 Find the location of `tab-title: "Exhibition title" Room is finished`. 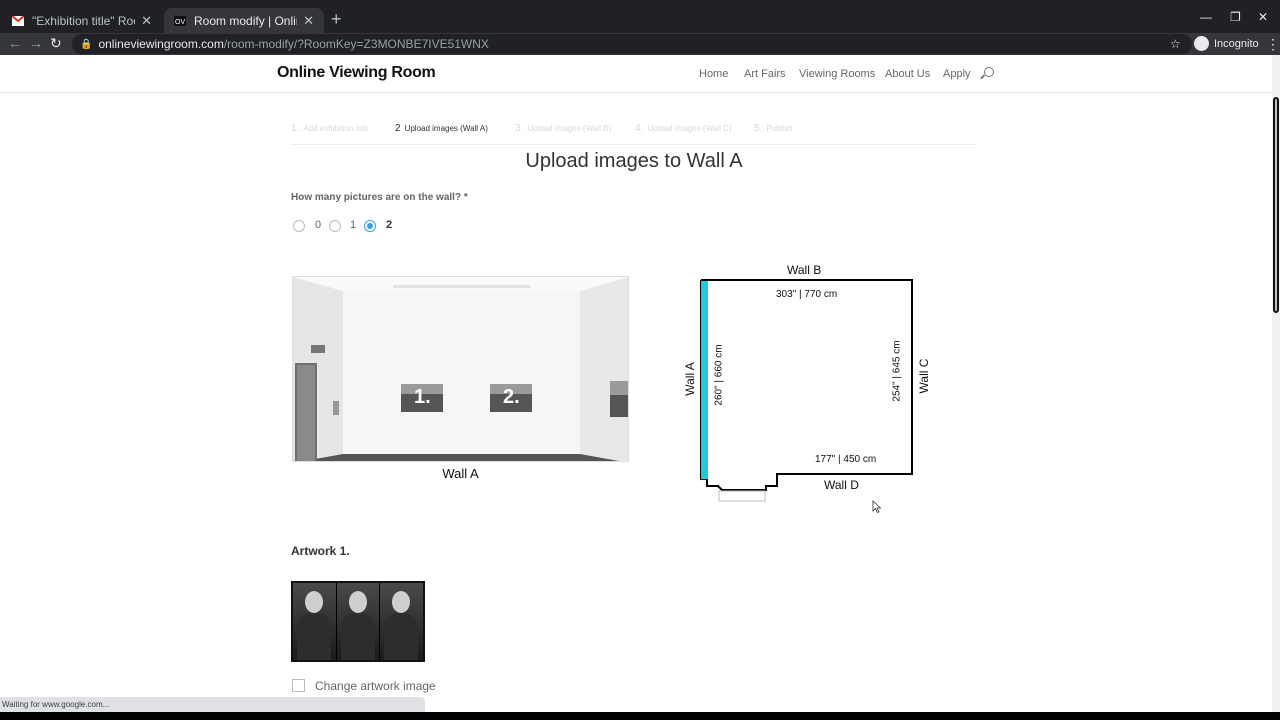

tab-title: "Exhibition title" Room is finished is located at coordinates (83, 20).